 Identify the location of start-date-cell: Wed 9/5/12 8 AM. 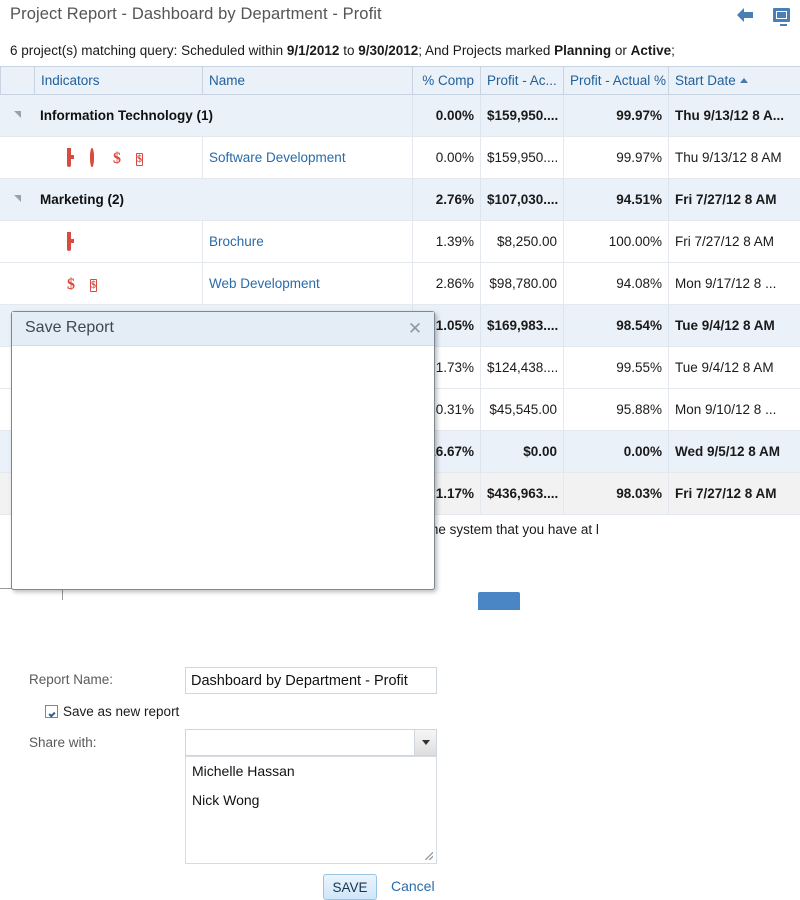
(734, 451).